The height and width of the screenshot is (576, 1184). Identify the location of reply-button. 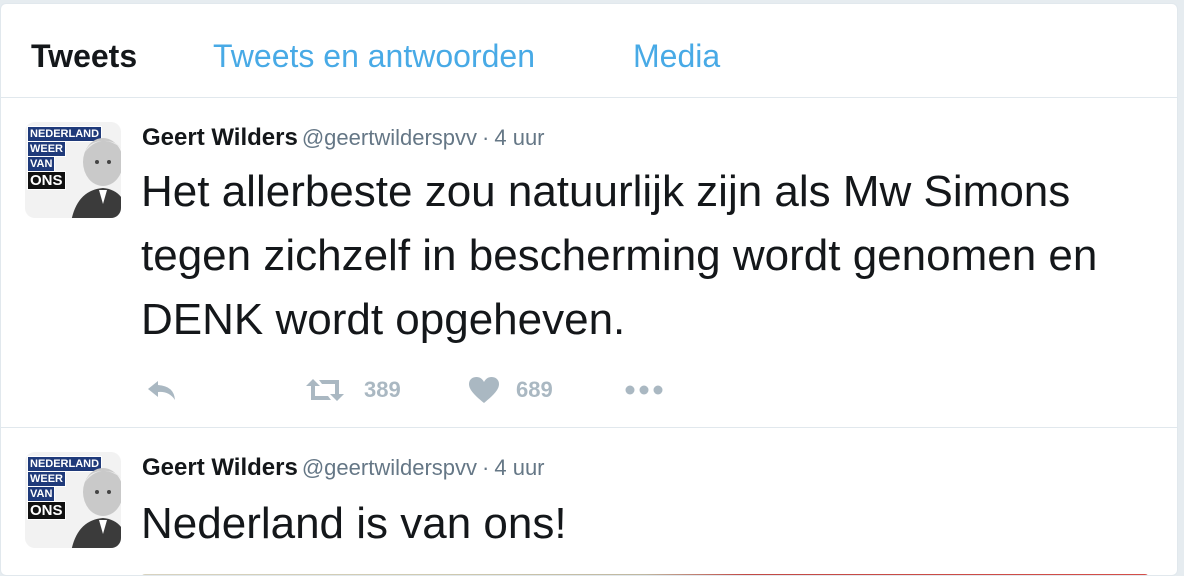
(161, 390).